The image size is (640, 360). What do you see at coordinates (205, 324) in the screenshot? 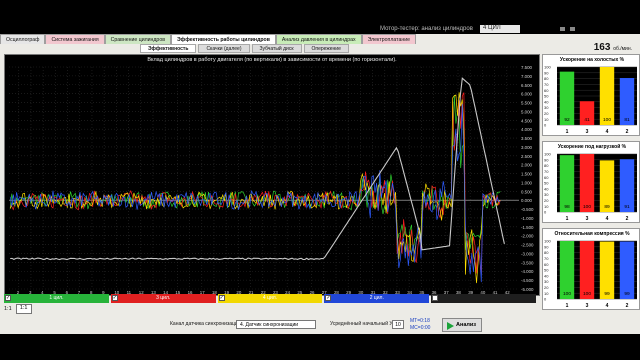
I see `sync-channel-label: Канал датчика синхронизации` at bounding box center [205, 324].